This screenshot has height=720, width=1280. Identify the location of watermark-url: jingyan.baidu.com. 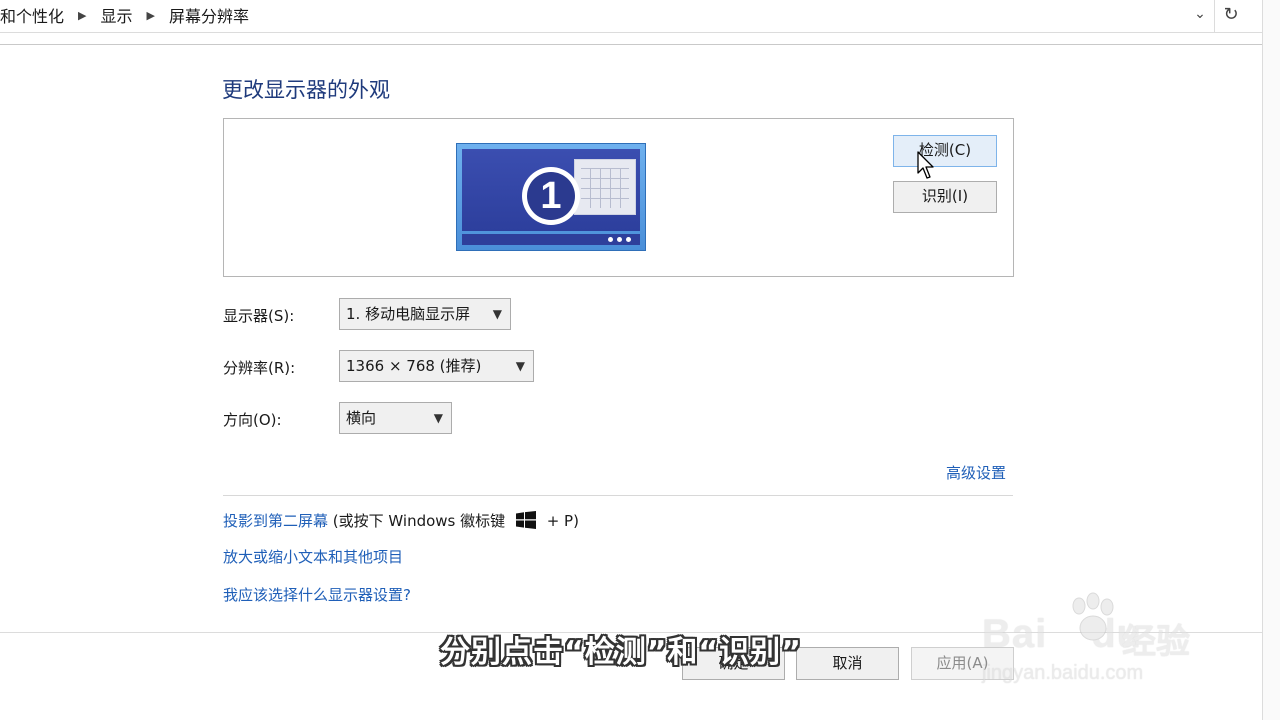
(1063, 673).